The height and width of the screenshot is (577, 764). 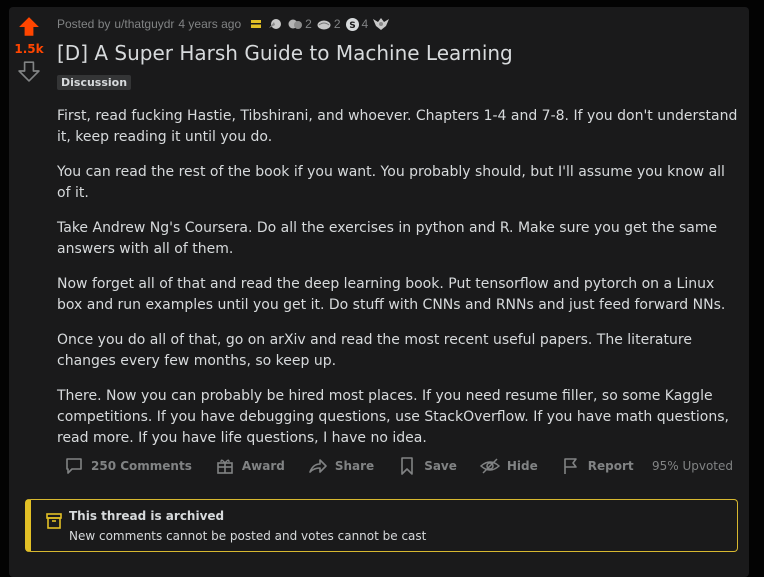 I want to click on post-flair: Discussion, so click(x=94, y=82).